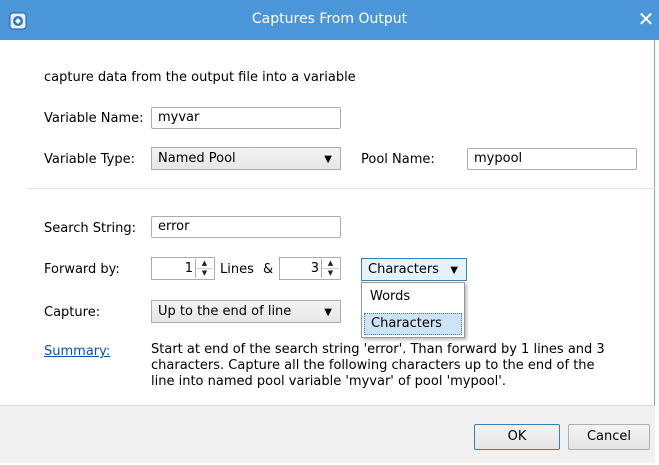 The height and width of the screenshot is (465, 659). I want to click on window-title: Captures From Output, so click(329, 19).